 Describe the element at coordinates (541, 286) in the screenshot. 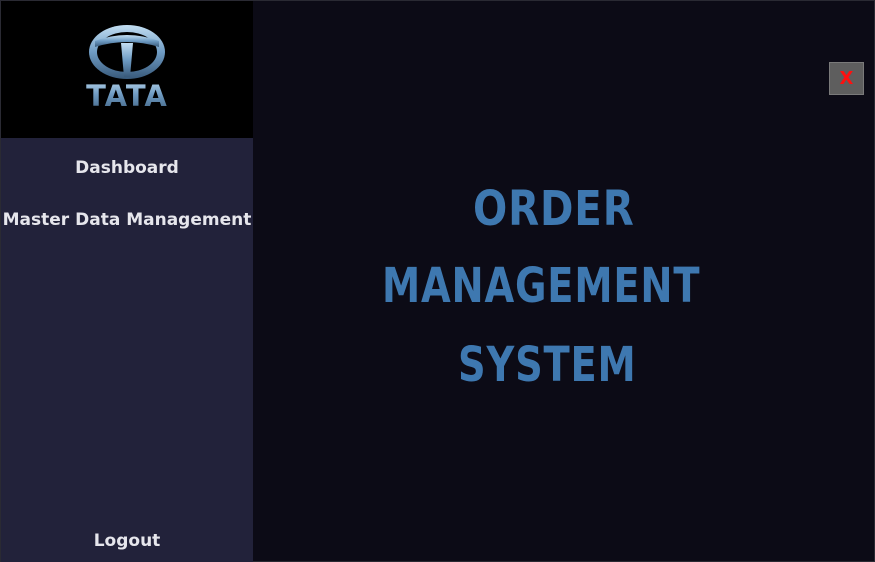

I see `title-line-management: MANAGEMENT` at that location.